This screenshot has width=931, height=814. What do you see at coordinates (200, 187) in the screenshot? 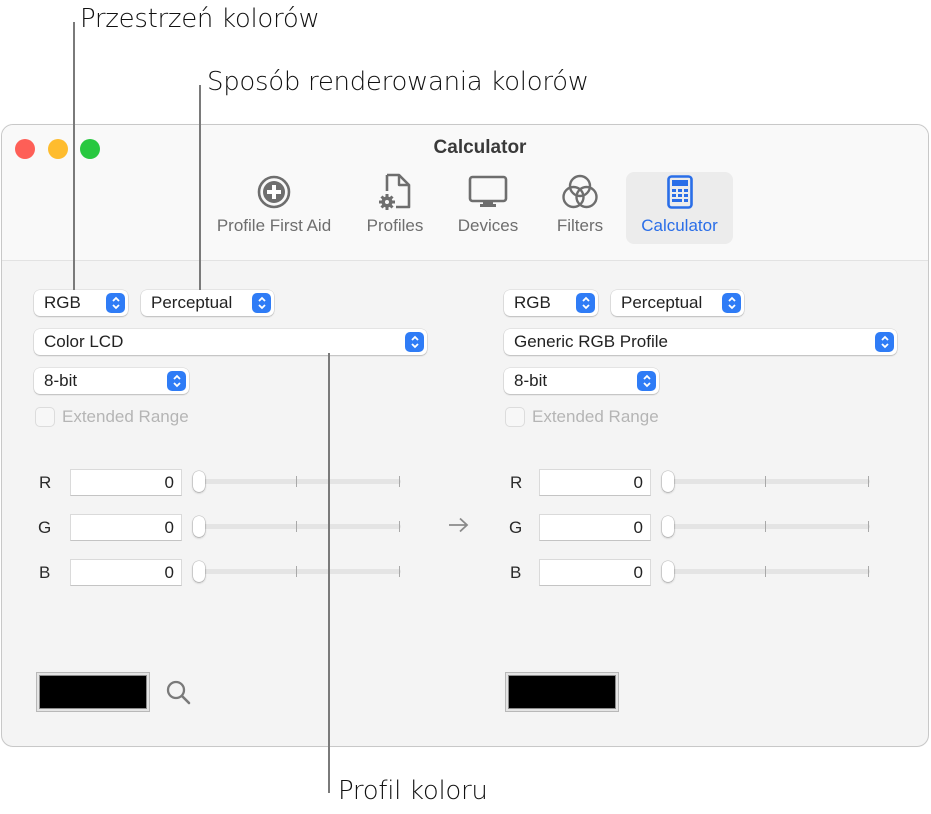
I see `callout-line-rendering-intent` at bounding box center [200, 187].